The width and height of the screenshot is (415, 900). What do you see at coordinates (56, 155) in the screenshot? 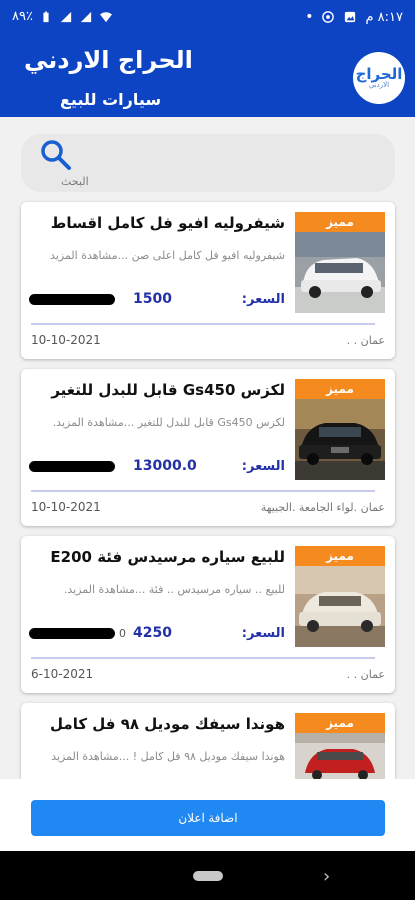
I see `search-icon` at bounding box center [56, 155].